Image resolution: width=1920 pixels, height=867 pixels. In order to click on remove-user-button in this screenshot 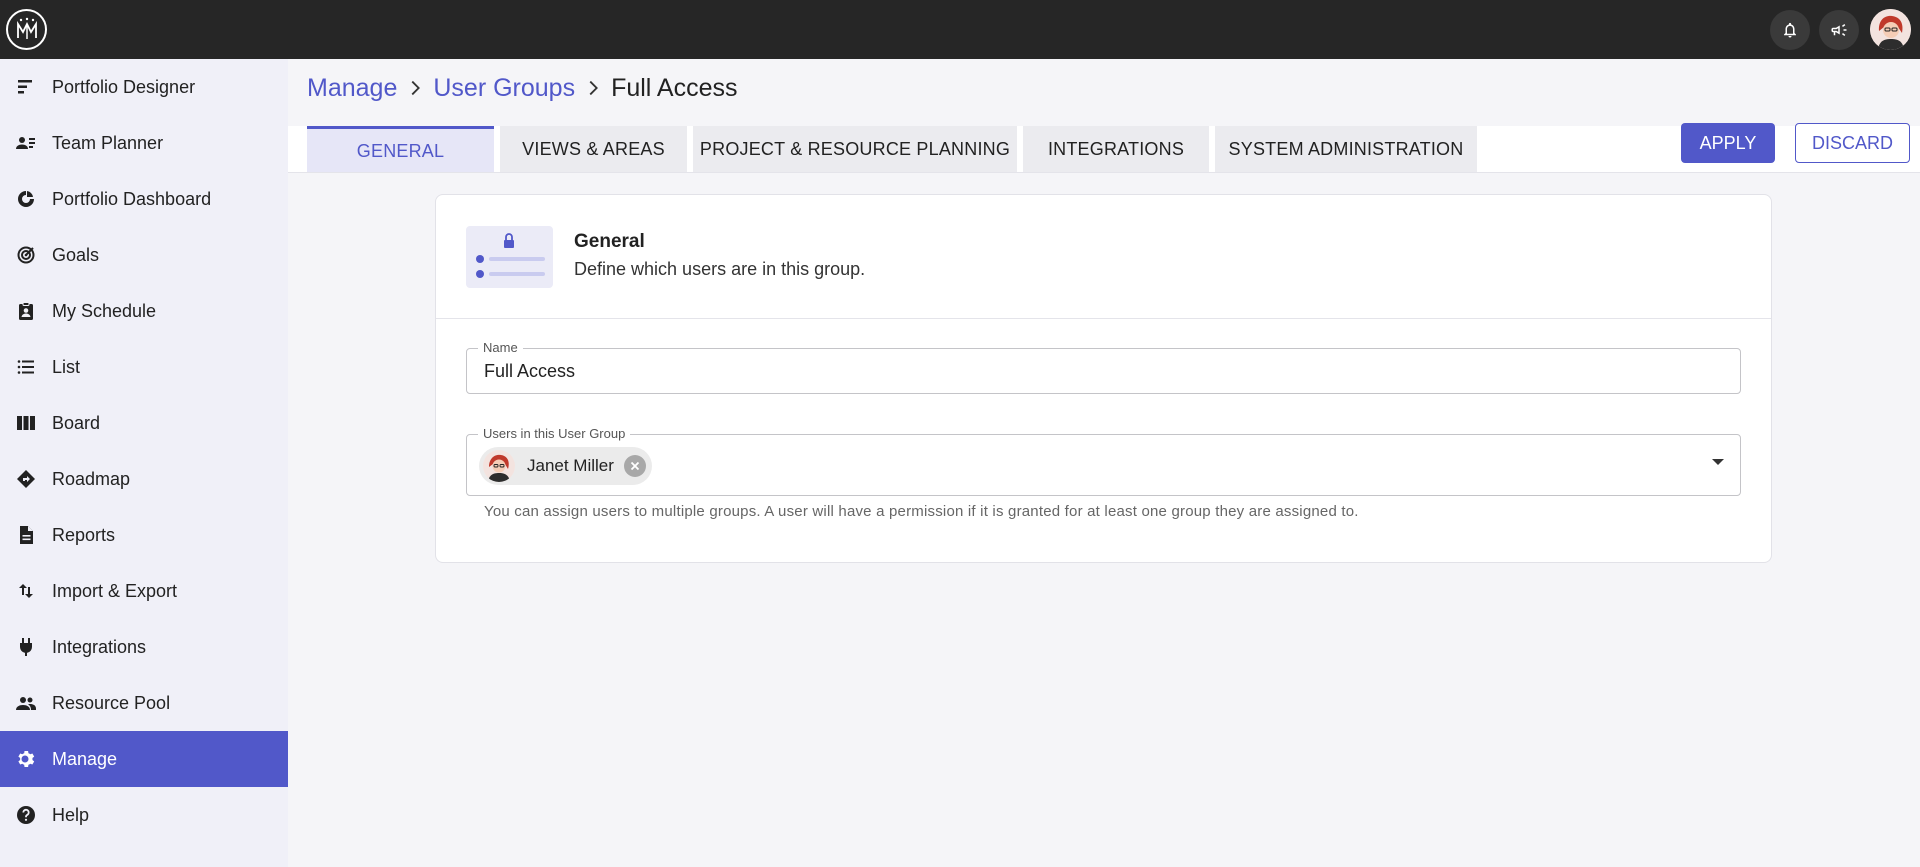, I will do `click(634, 466)`.